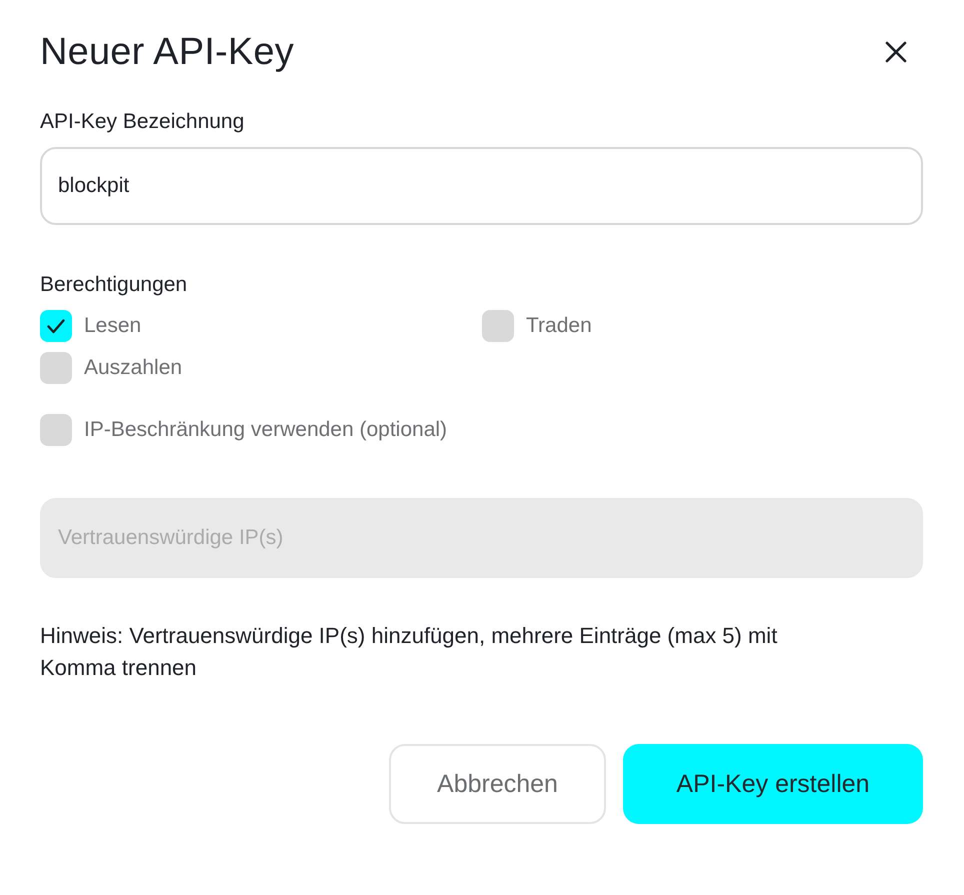 The width and height of the screenshot is (964, 895). I want to click on field-label: API-Key Bezeichnung, so click(143, 122).